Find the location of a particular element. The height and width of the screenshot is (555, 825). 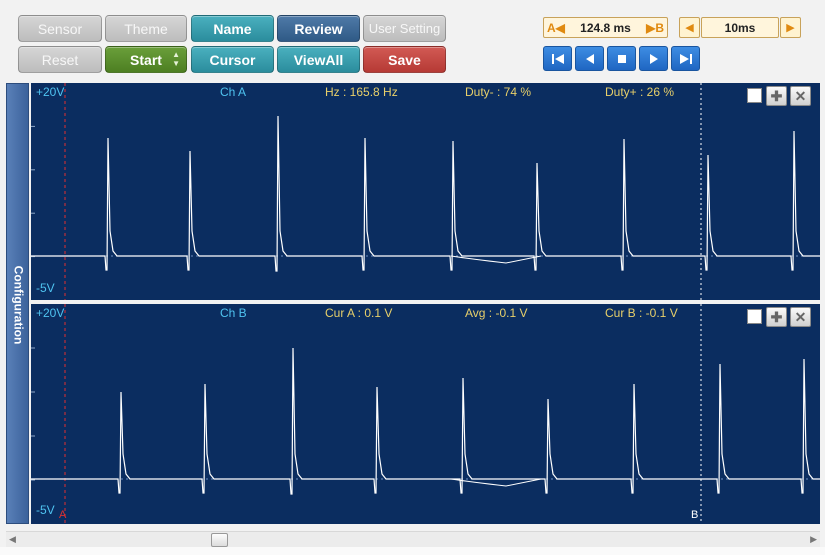

timebase-increase-button: ▶ is located at coordinates (790, 27).